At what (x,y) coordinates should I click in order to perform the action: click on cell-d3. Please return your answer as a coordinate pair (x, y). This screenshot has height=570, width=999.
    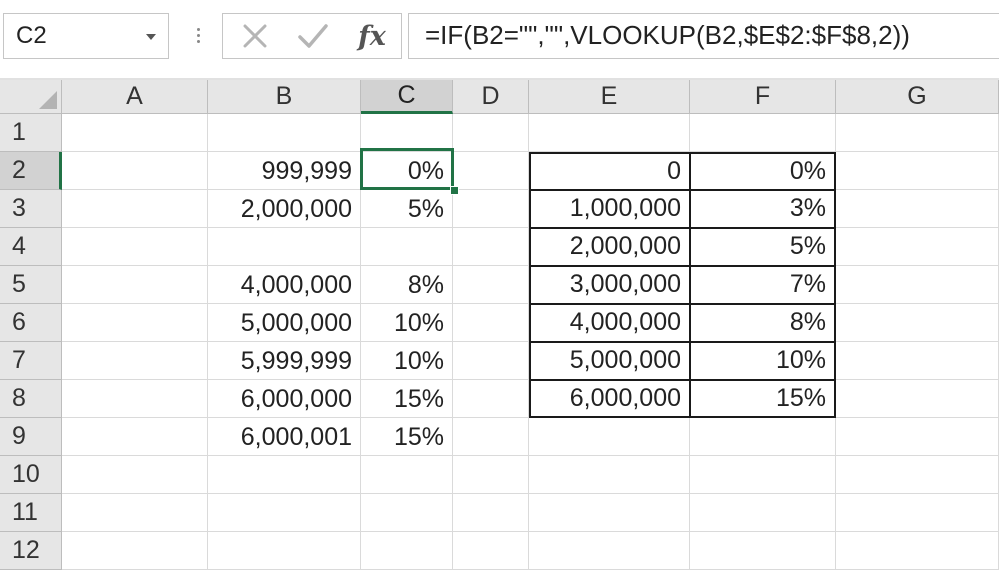
    Looking at the image, I should click on (491, 209).